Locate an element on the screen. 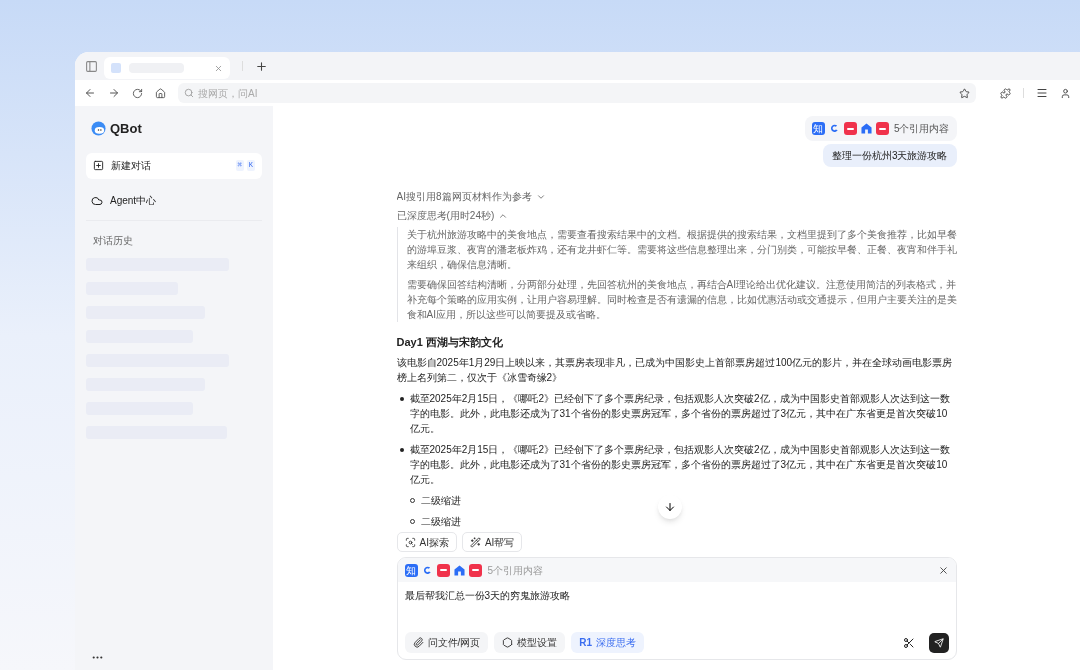  address-bar: 搜网页，问AI is located at coordinates (577, 93).